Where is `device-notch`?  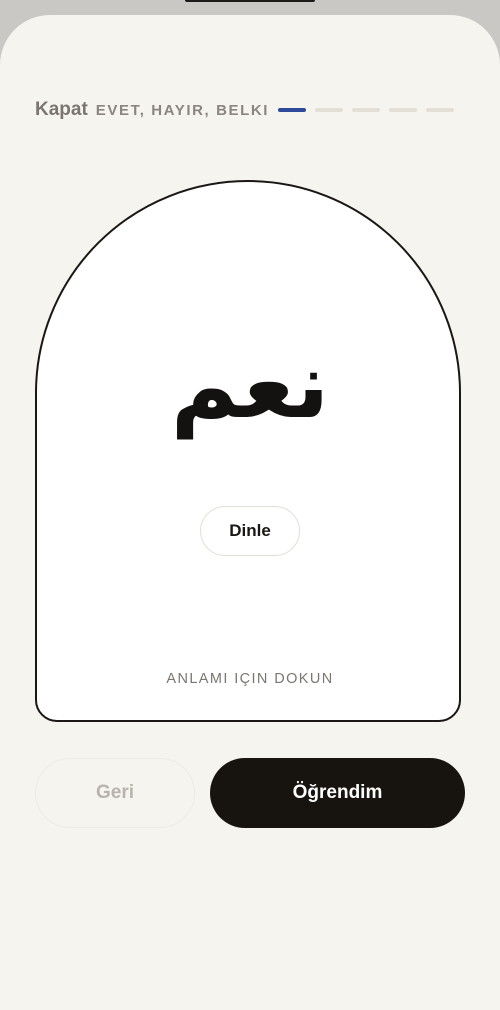
device-notch is located at coordinates (250, 1).